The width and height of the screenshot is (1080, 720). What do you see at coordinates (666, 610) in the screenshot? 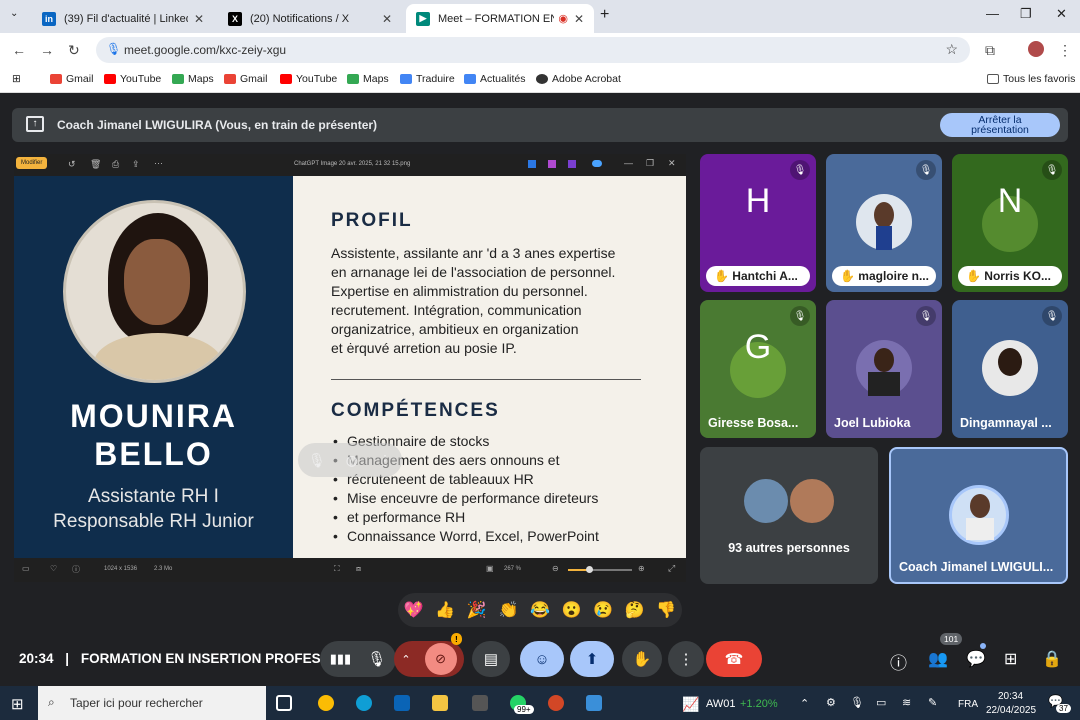
I see `reaction-thumbs-down: 👎` at bounding box center [666, 610].